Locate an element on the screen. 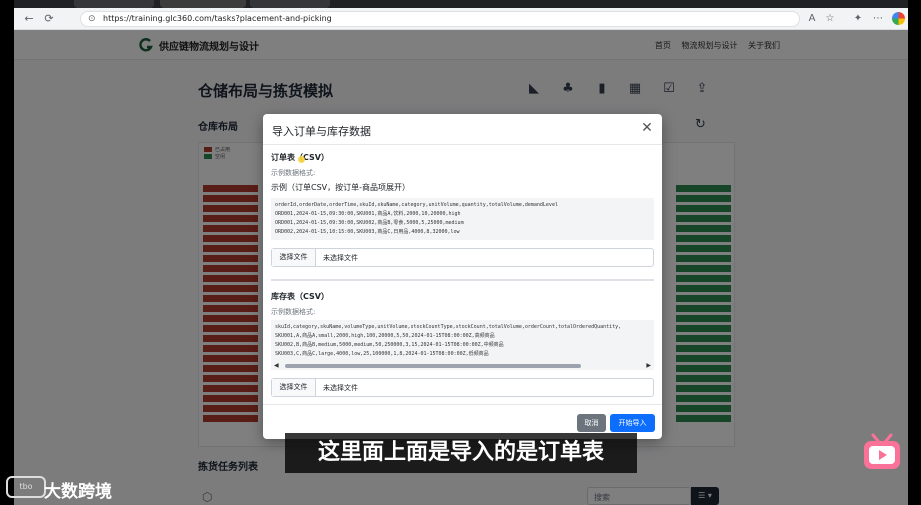  bilibili-tv-icon is located at coordinates (882, 451).